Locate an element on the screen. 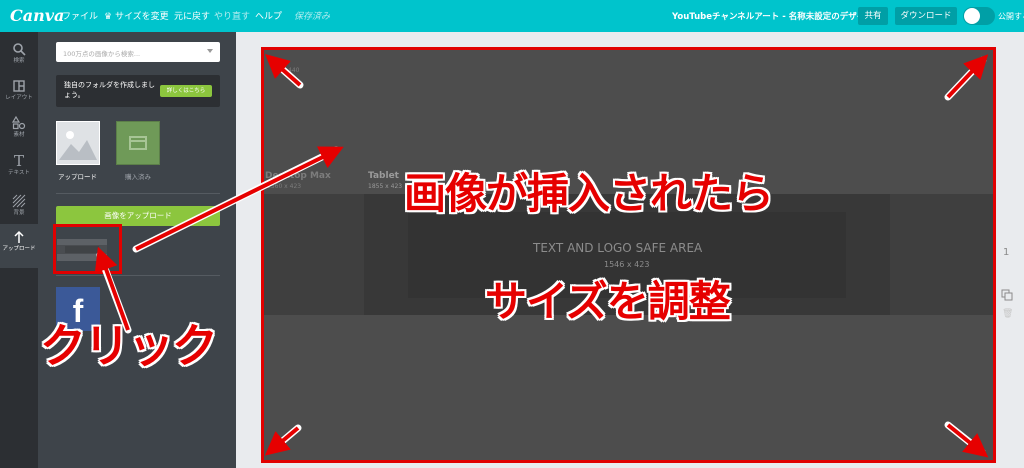  annotation-click-label: クリック is located at coordinates (129, 346).